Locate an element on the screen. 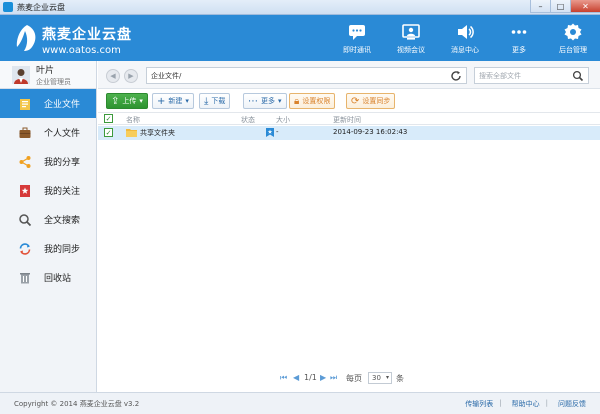 The width and height of the screenshot is (600, 414). gear-icon is located at coordinates (573, 31).